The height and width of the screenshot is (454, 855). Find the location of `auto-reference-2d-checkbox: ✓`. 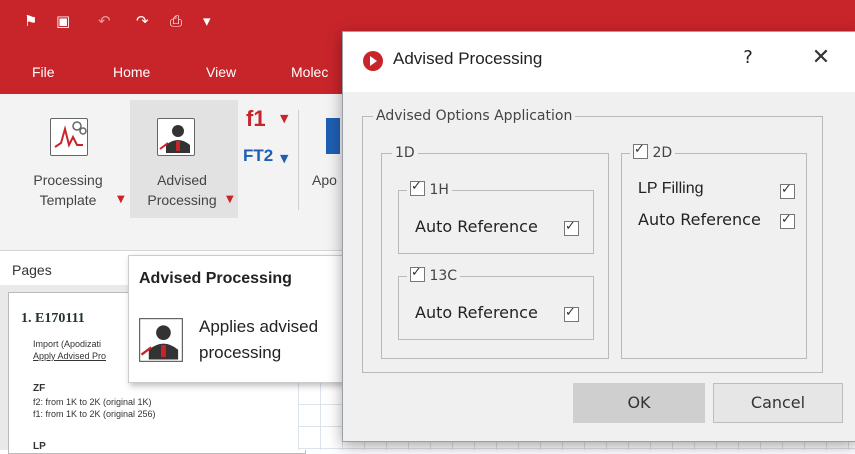

auto-reference-2d-checkbox: ✓ is located at coordinates (787, 220).